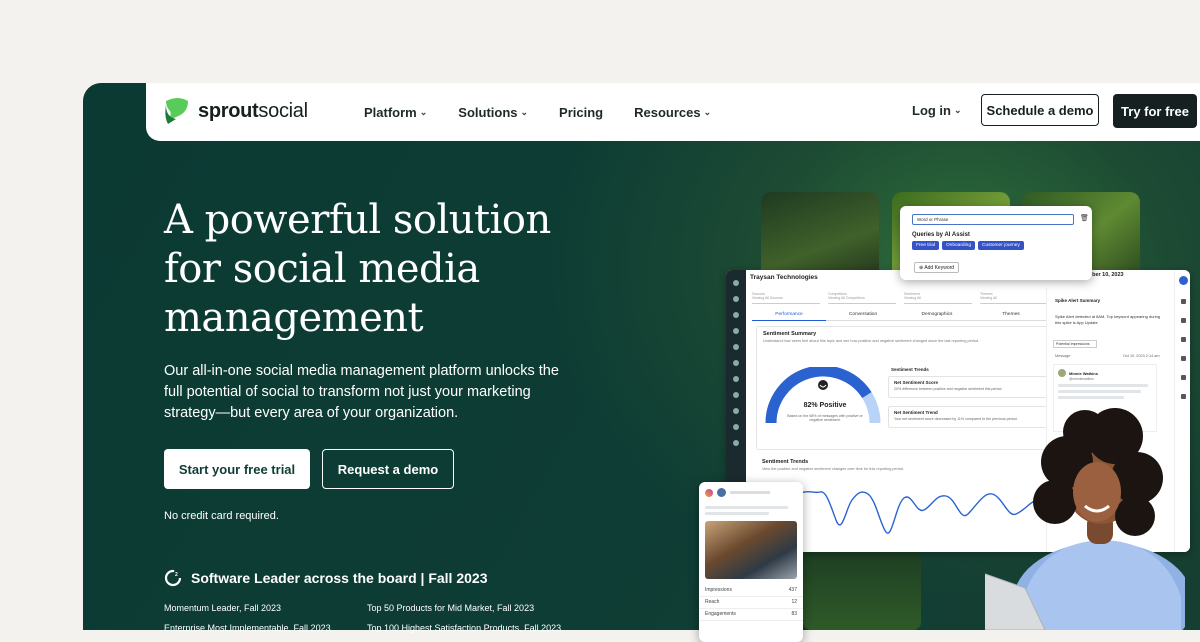 Image resolution: width=1200 pixels, height=642 pixels. What do you see at coordinates (941, 235) in the screenshot?
I see `ai-queries-heading: Queries by AI Assist` at bounding box center [941, 235].